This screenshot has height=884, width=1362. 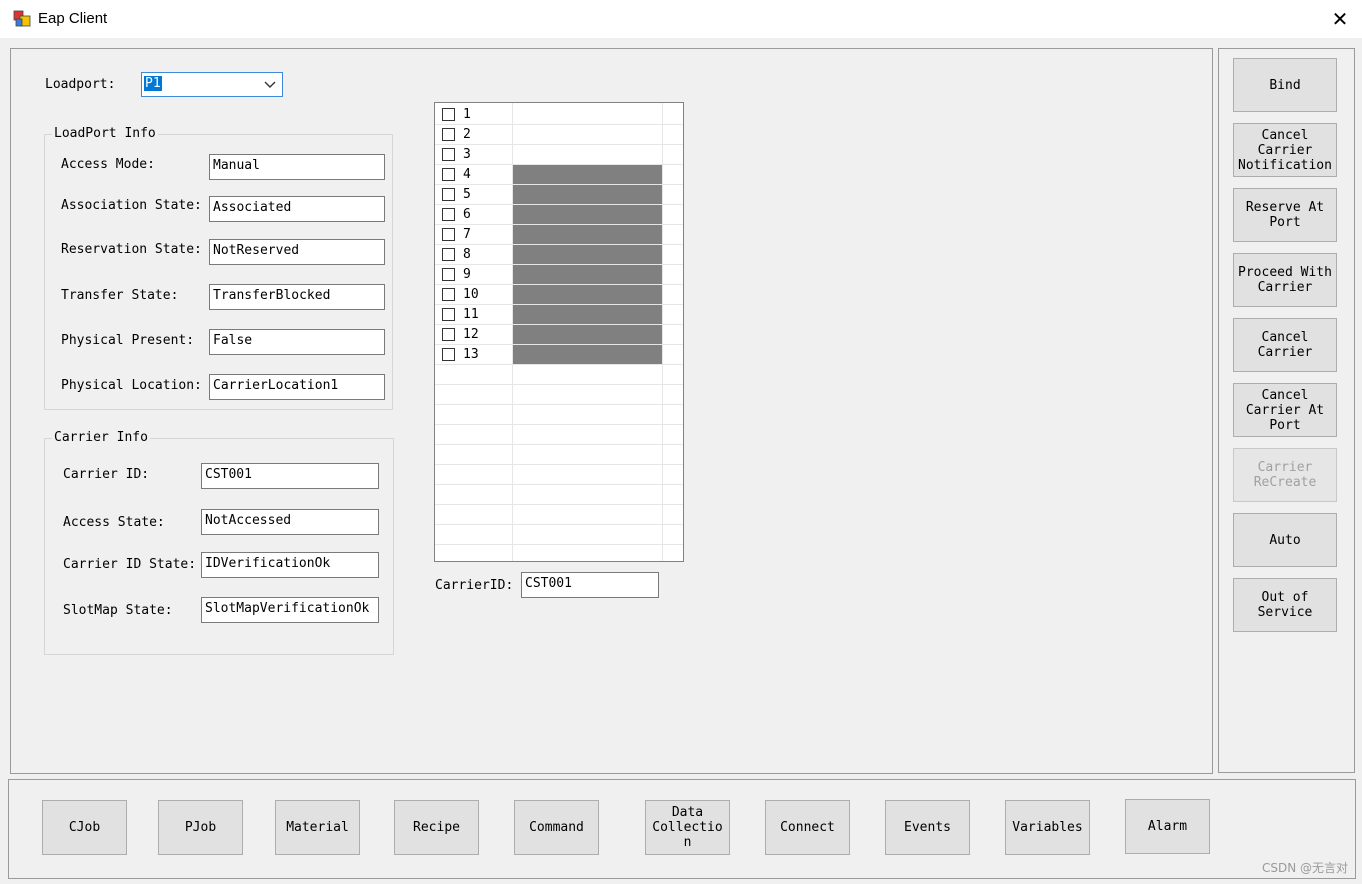 I want to click on association-state-field: Associated, so click(x=297, y=209).